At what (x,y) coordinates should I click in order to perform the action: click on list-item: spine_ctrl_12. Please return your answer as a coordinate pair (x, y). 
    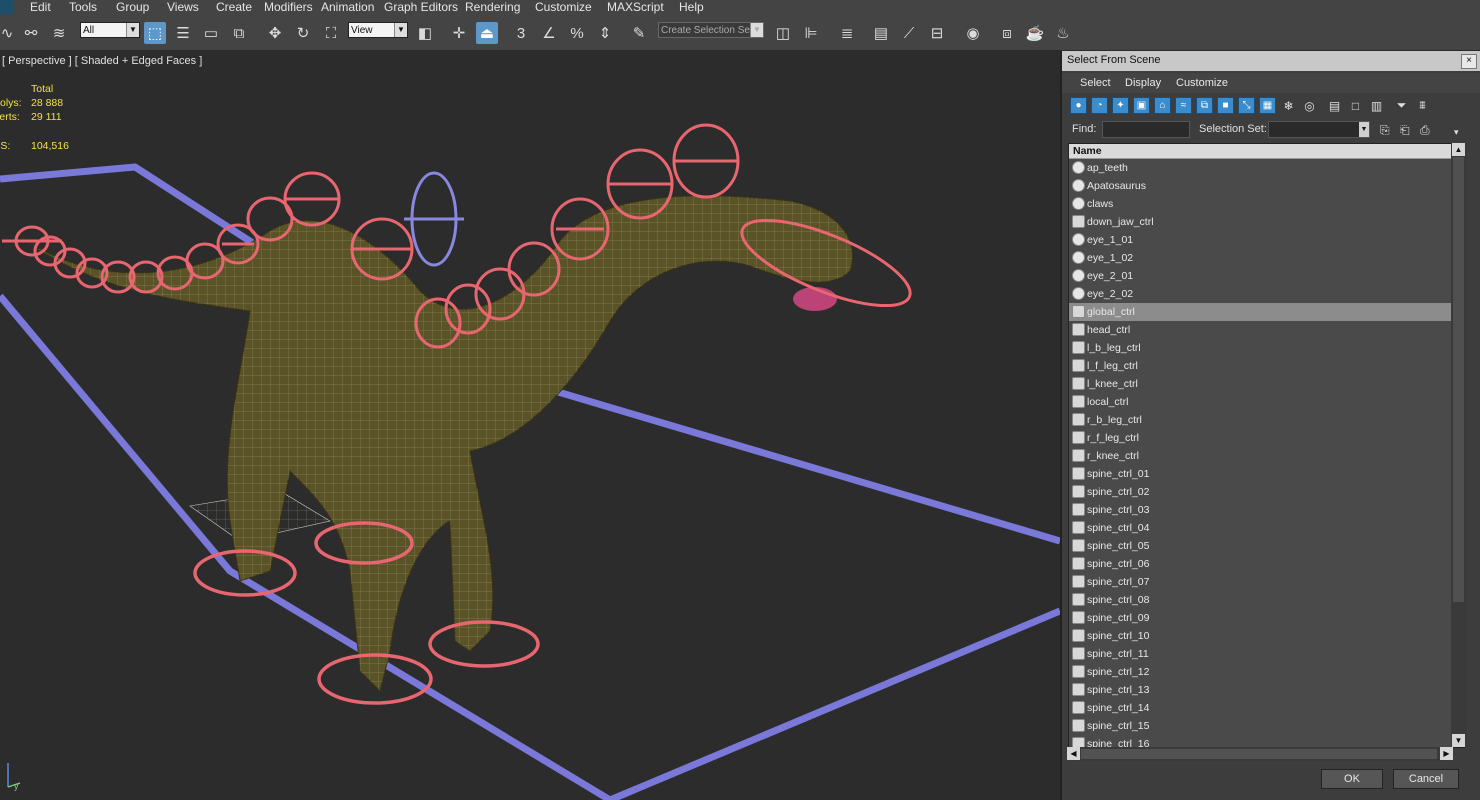
    Looking at the image, I should click on (1261, 672).